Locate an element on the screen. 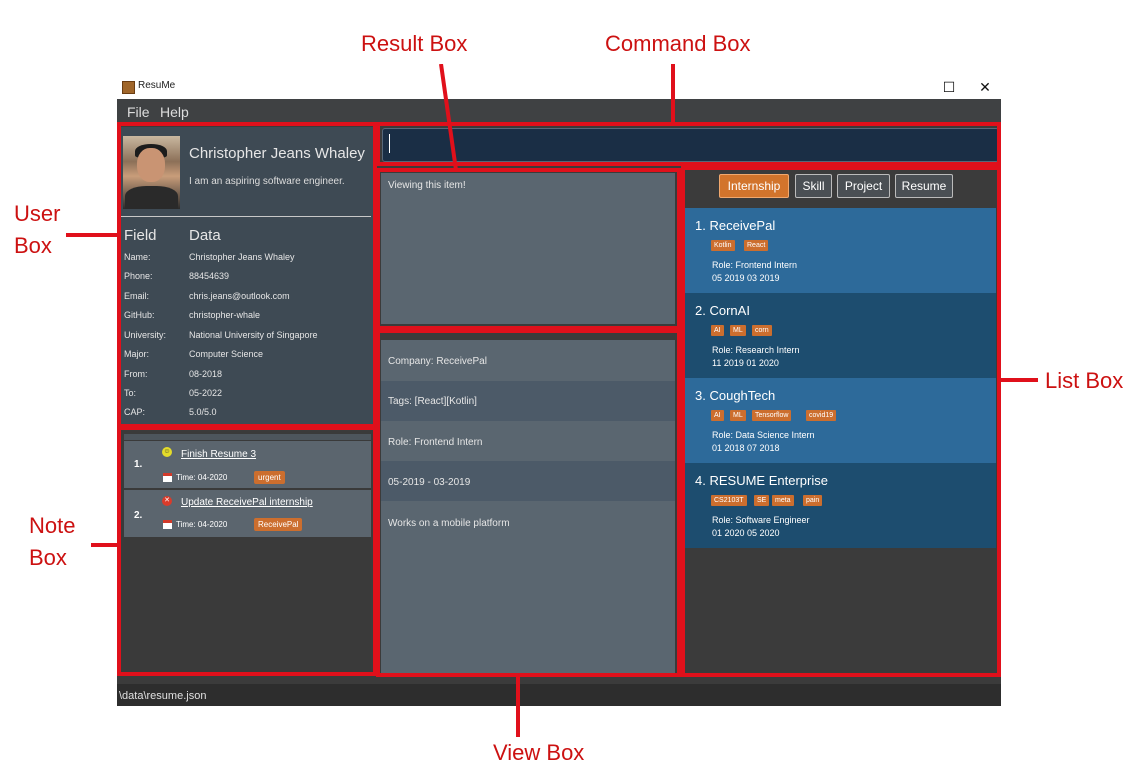  view-box-highlight is located at coordinates (528, 503).